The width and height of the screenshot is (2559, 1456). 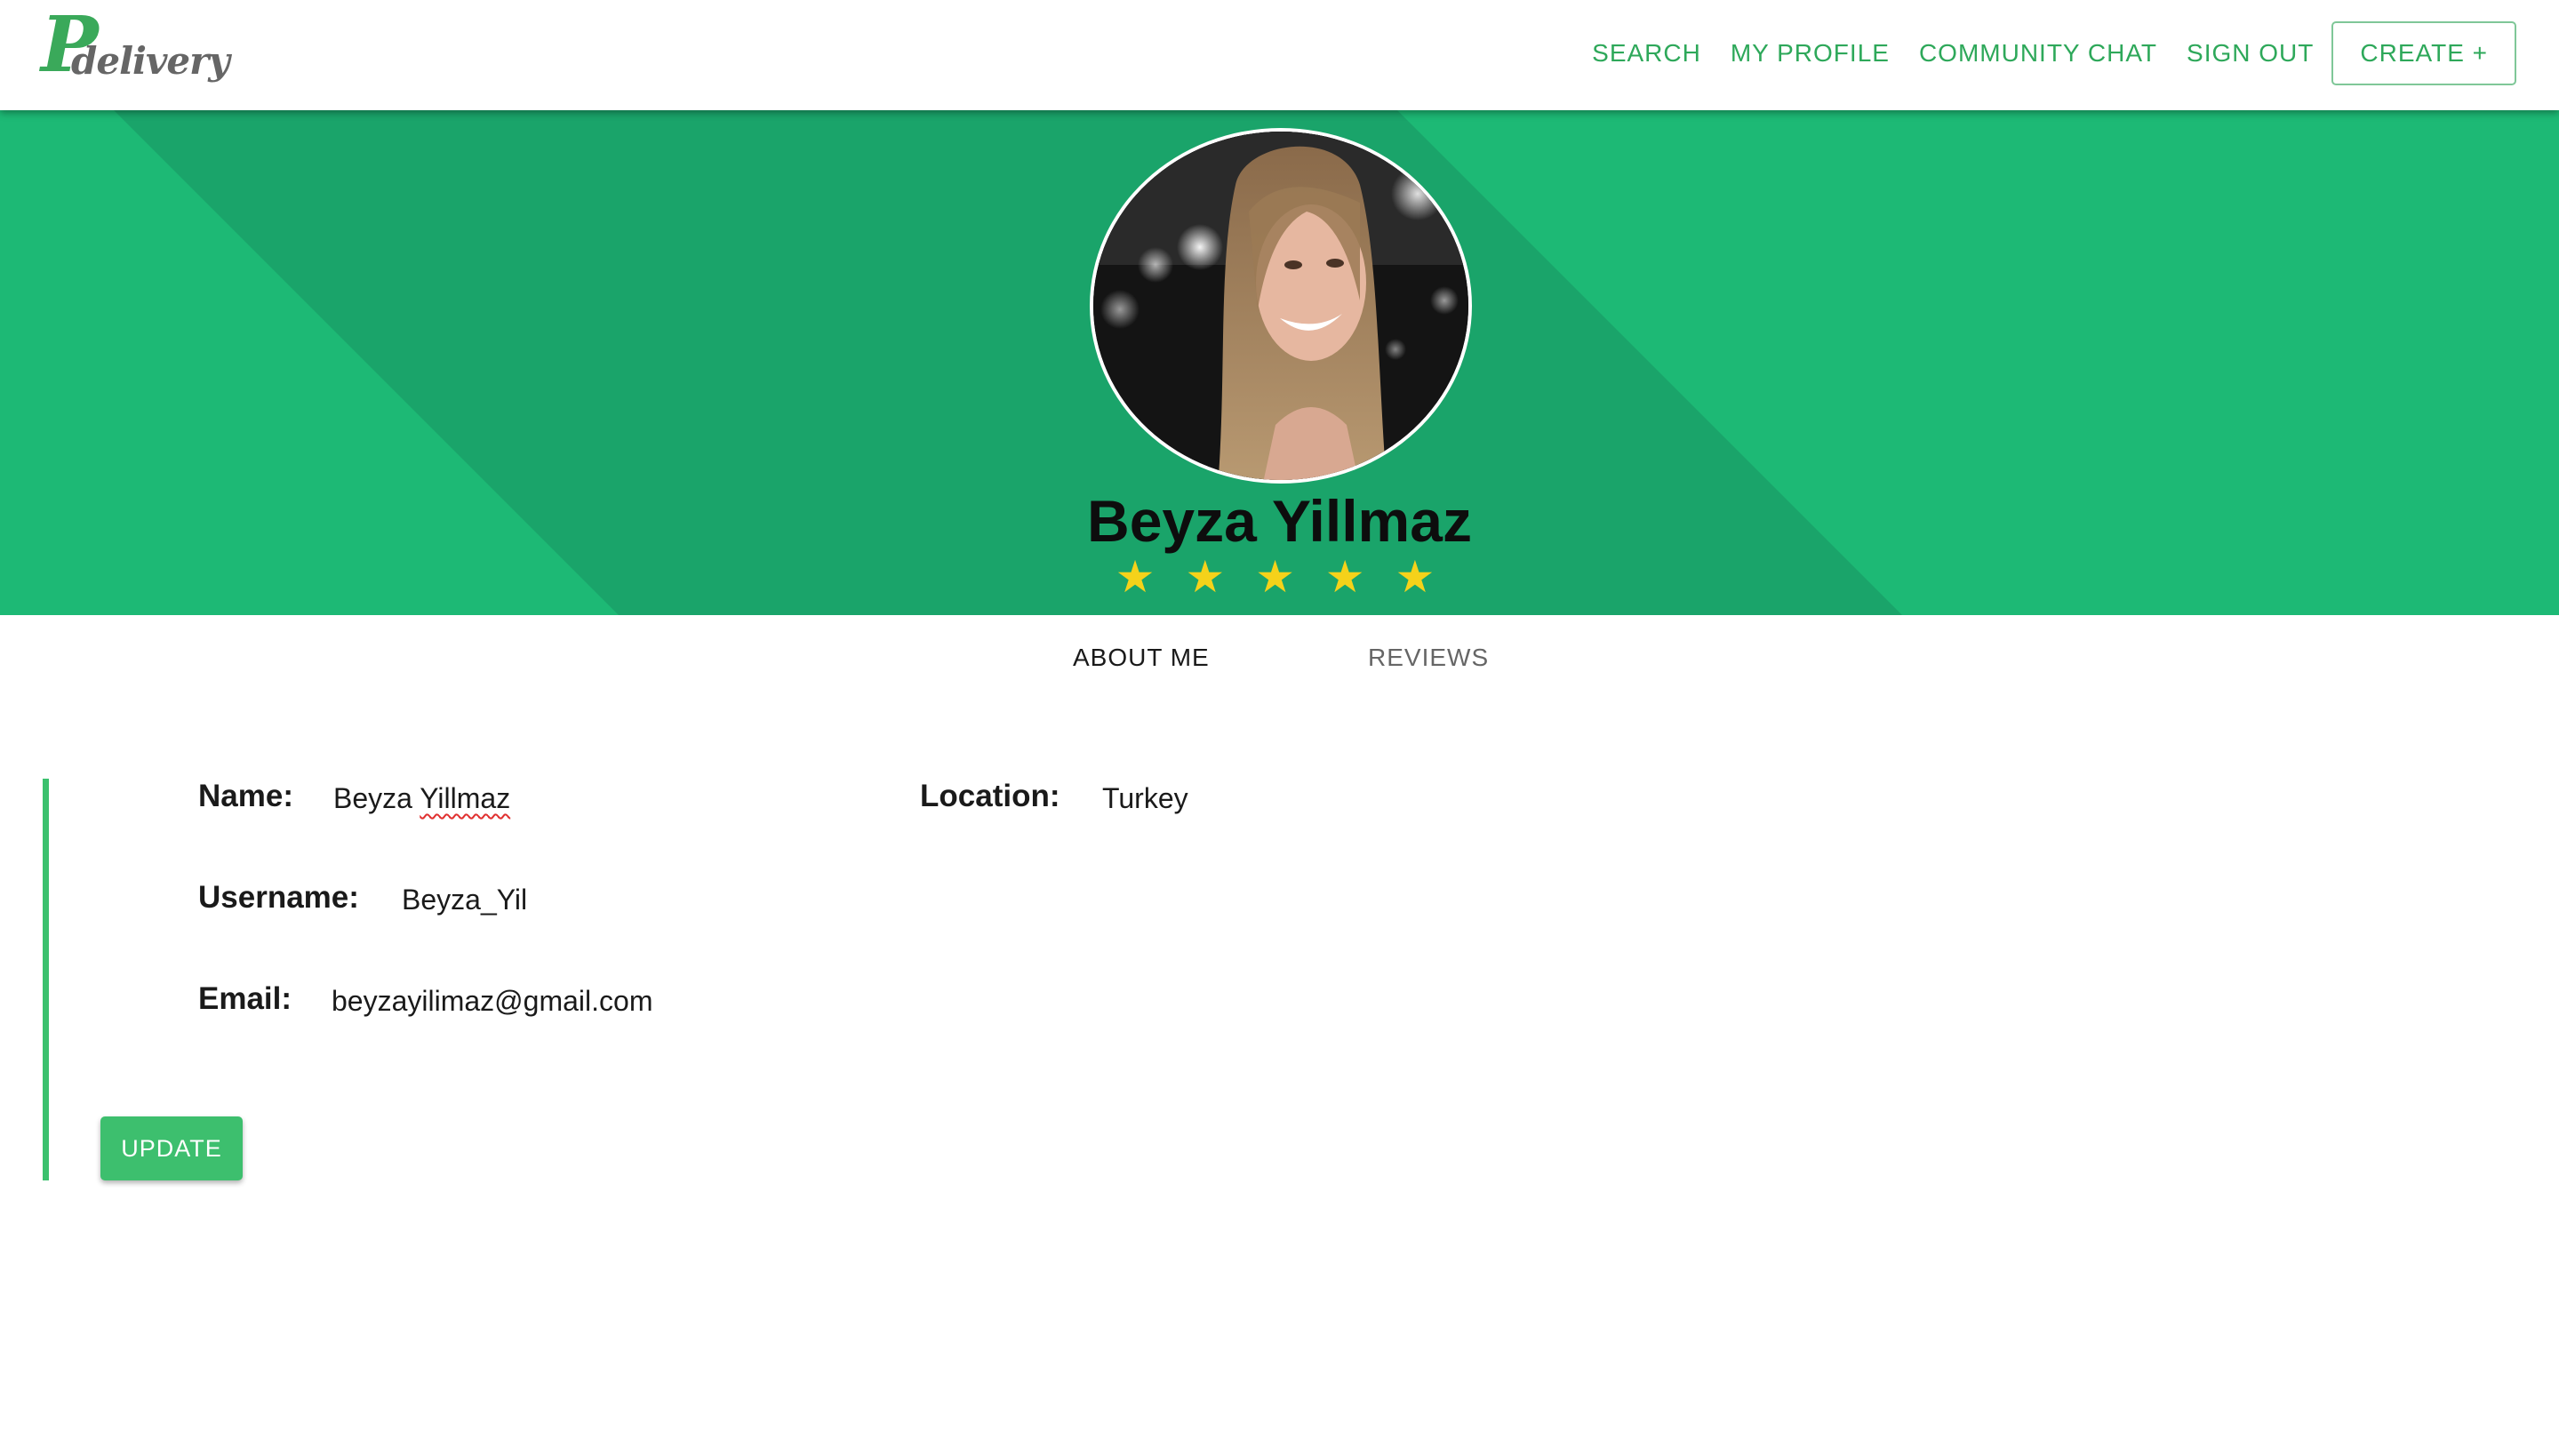 I want to click on name-label: Name:, so click(x=245, y=796).